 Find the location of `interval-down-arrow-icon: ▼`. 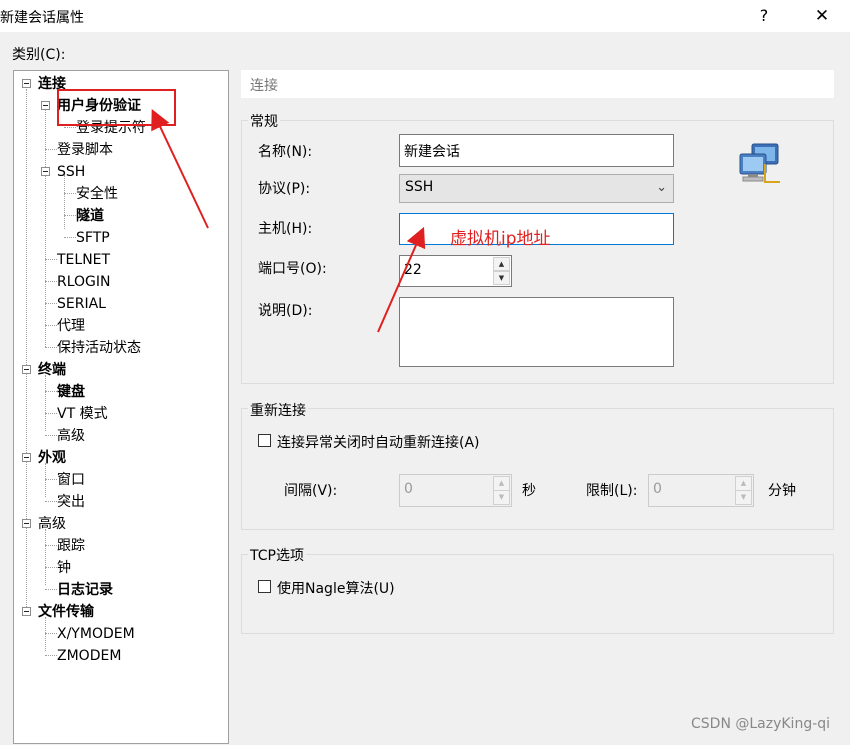

interval-down-arrow-icon: ▼ is located at coordinates (501, 497).